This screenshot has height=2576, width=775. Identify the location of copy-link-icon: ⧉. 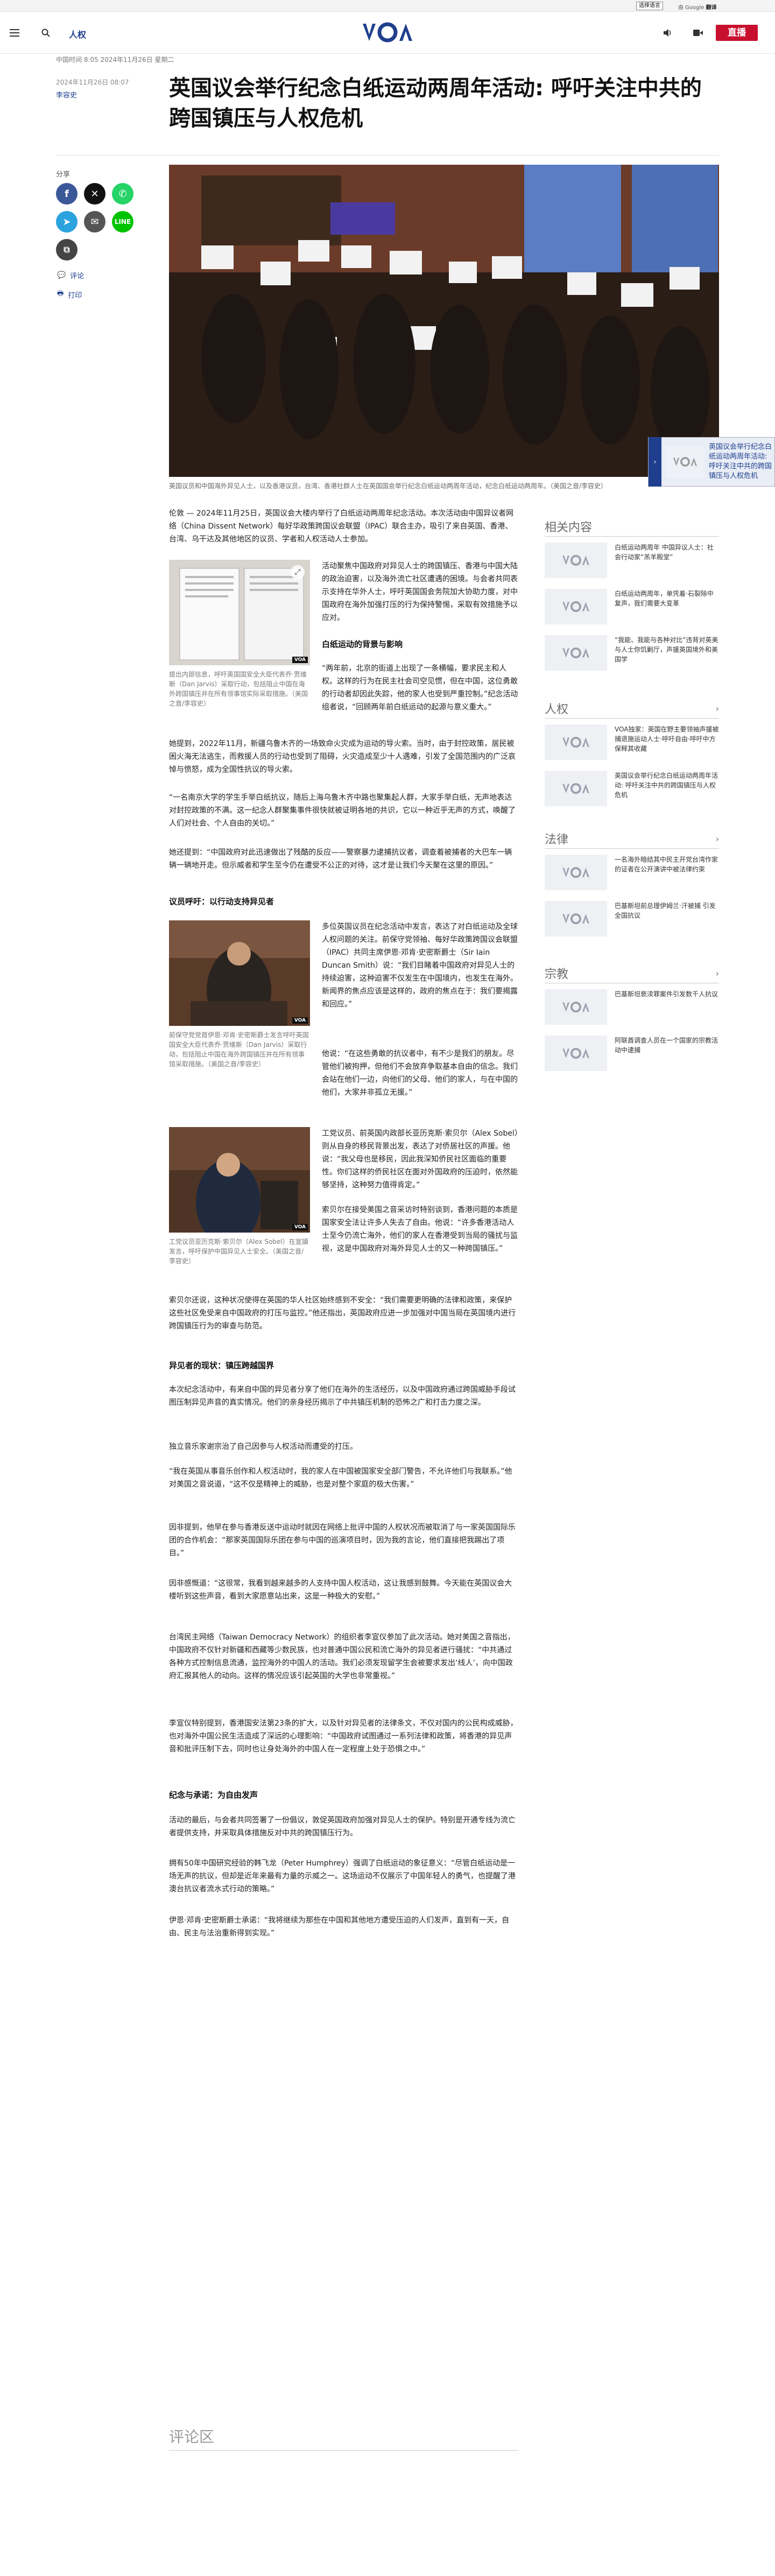
(67, 250).